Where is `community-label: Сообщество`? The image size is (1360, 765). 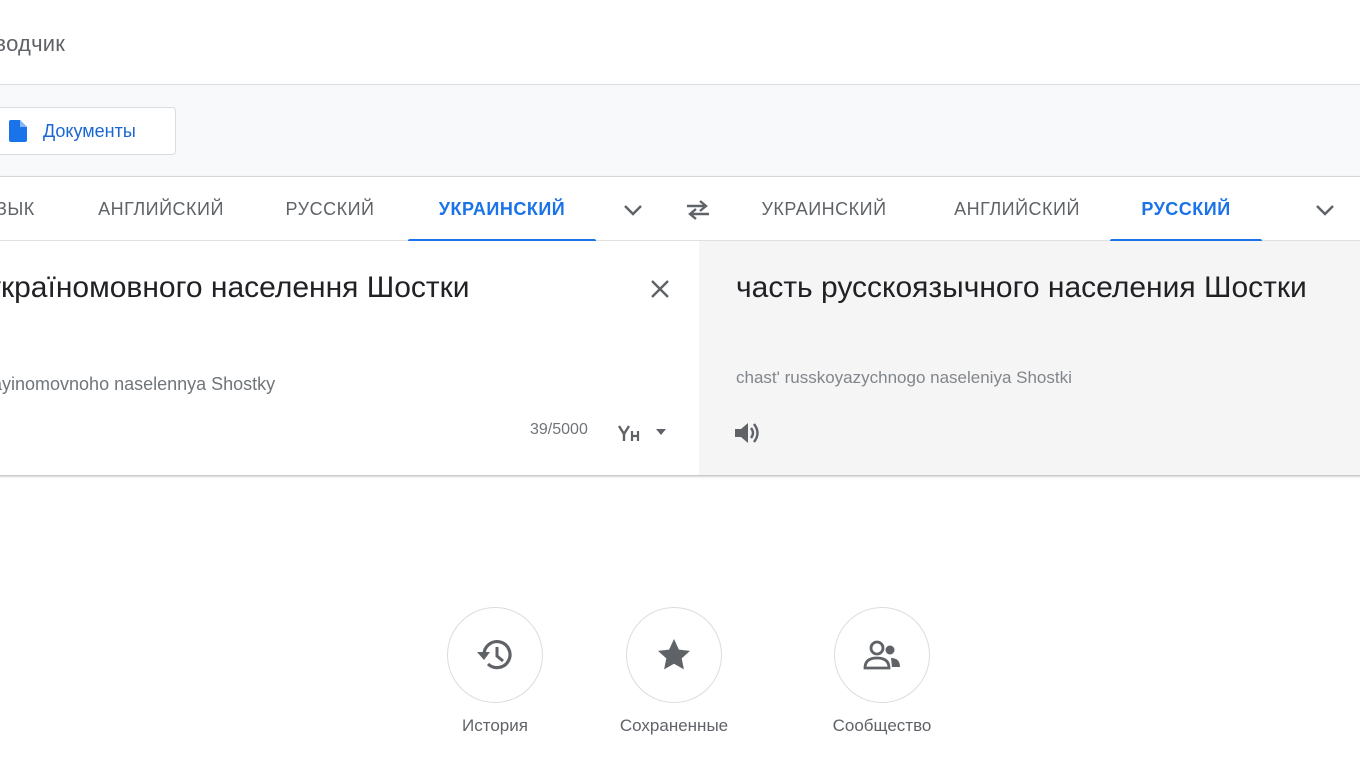 community-label: Сообщество is located at coordinates (882, 725).